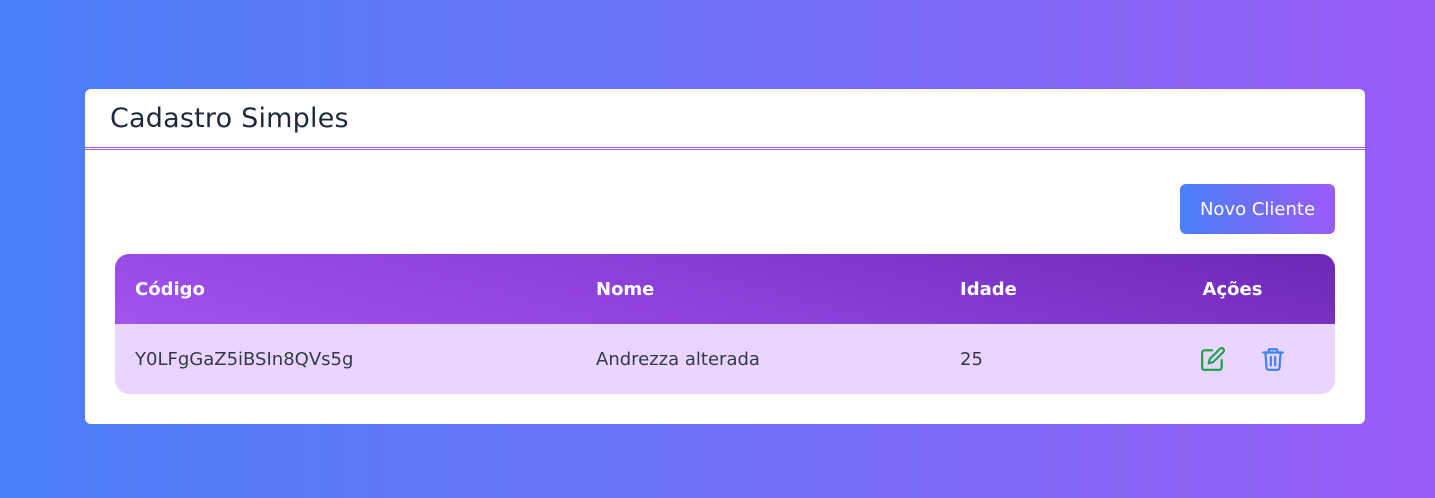 This screenshot has height=498, width=1435. I want to click on header-acoes: Ações, so click(1232, 289).